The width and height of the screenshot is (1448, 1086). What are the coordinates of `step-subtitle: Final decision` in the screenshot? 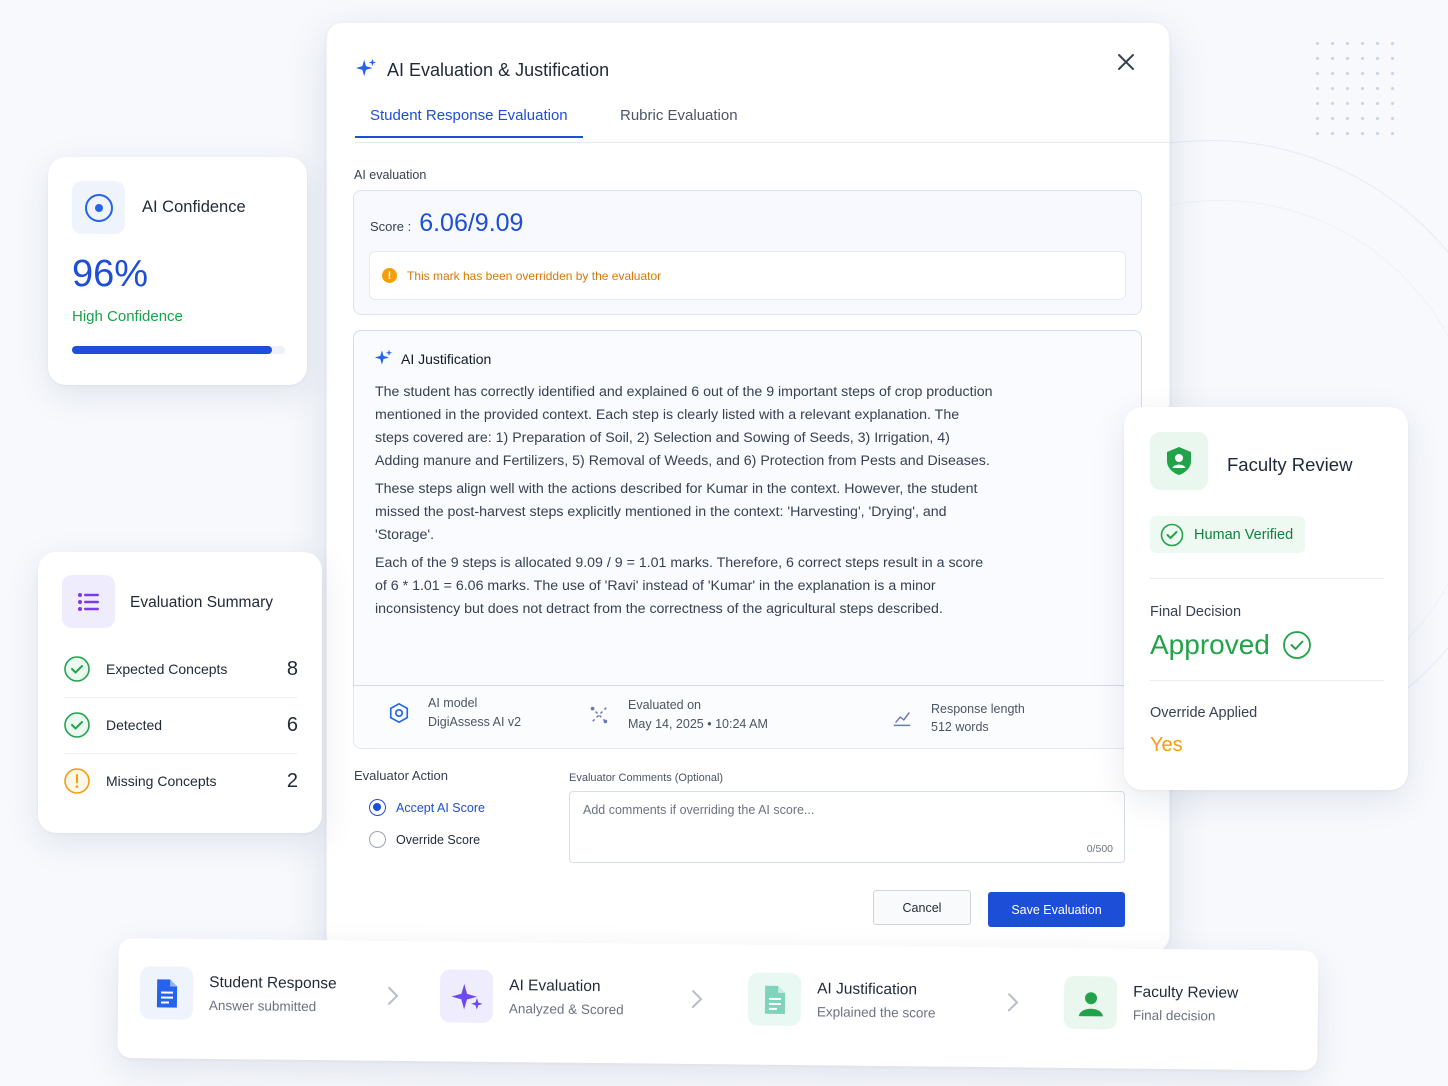 It's located at (1174, 1015).